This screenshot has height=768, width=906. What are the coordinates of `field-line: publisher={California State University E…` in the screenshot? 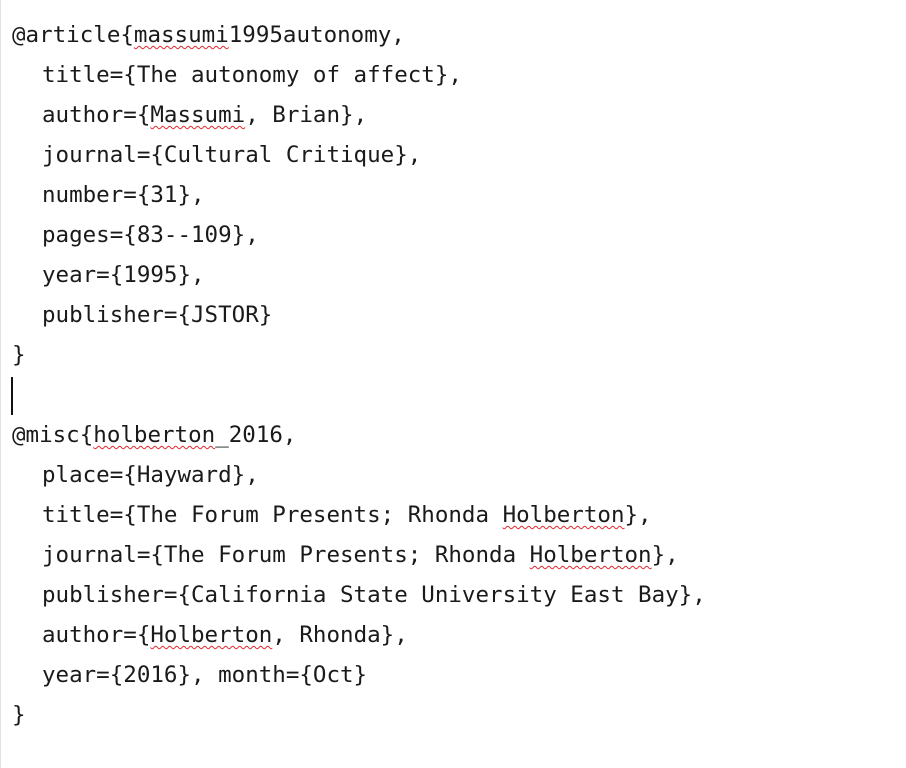 It's located at (458, 595).